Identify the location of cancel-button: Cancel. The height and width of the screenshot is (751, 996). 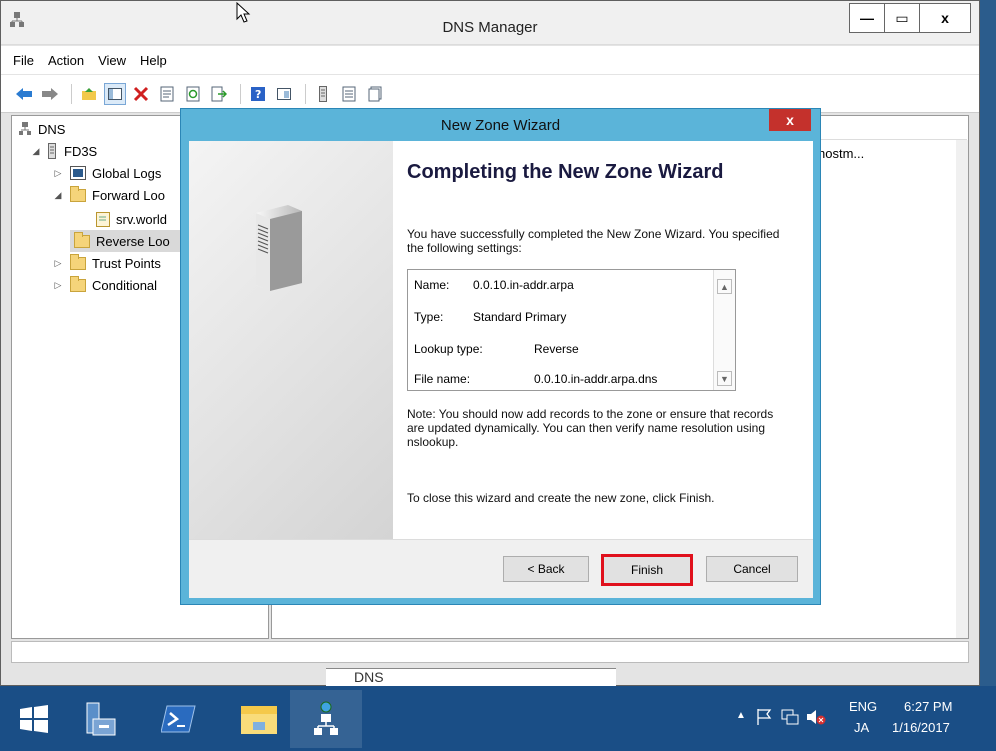
(752, 569).